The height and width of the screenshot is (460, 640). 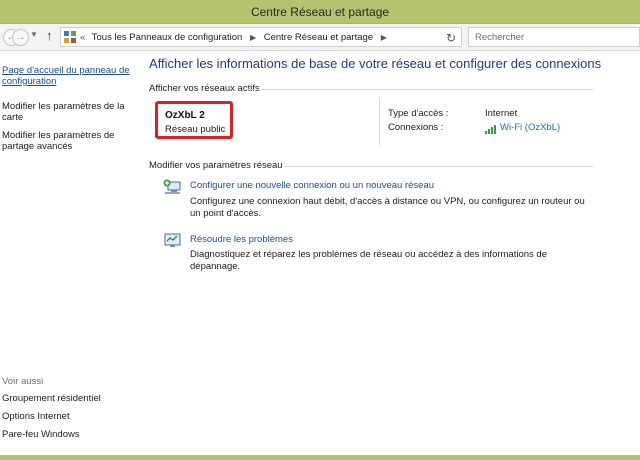 What do you see at coordinates (34, 34) in the screenshot?
I see `recent-pages-chevron-icon: ▼` at bounding box center [34, 34].